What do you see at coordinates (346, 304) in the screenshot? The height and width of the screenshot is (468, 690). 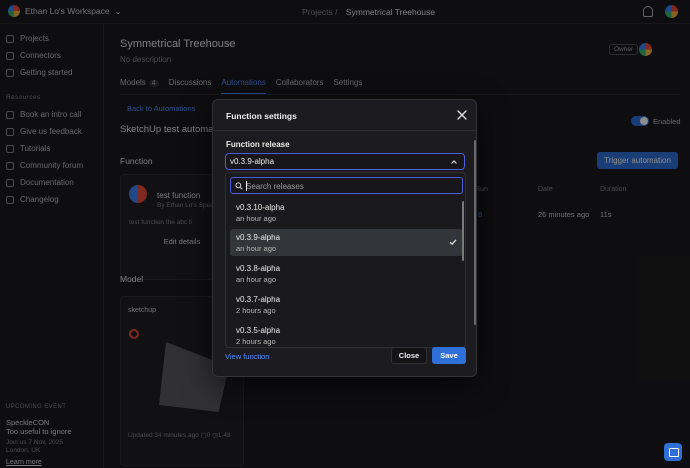 I see `release-option: v0.3.7-alpha 2 hours ago` at bounding box center [346, 304].